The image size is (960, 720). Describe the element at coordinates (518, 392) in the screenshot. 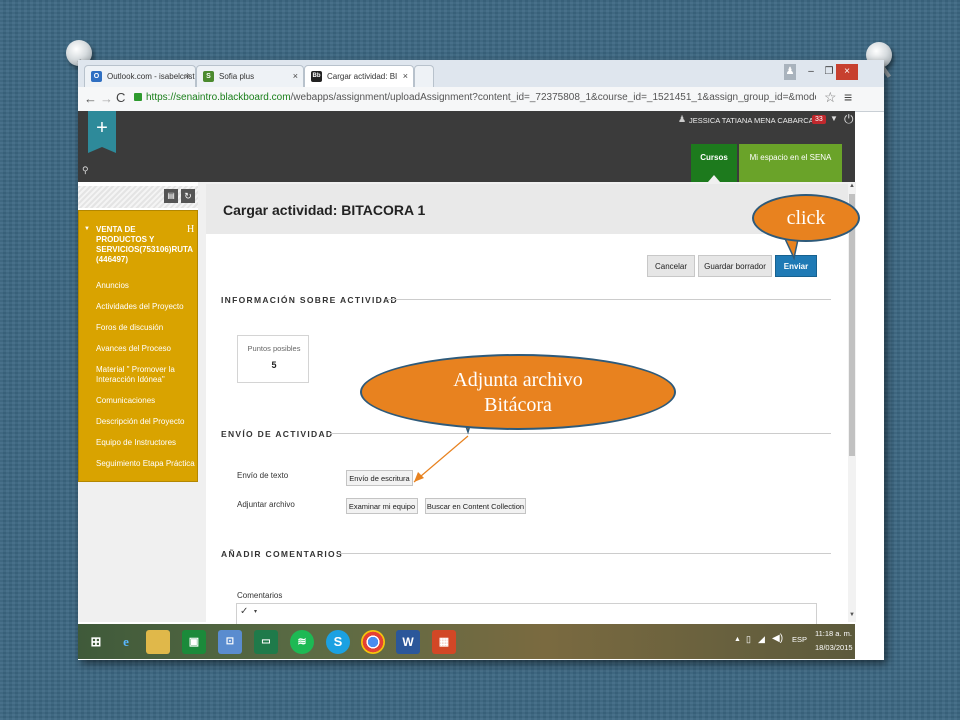

I see `attach-callout: Adjunta archivo Bitácora` at that location.